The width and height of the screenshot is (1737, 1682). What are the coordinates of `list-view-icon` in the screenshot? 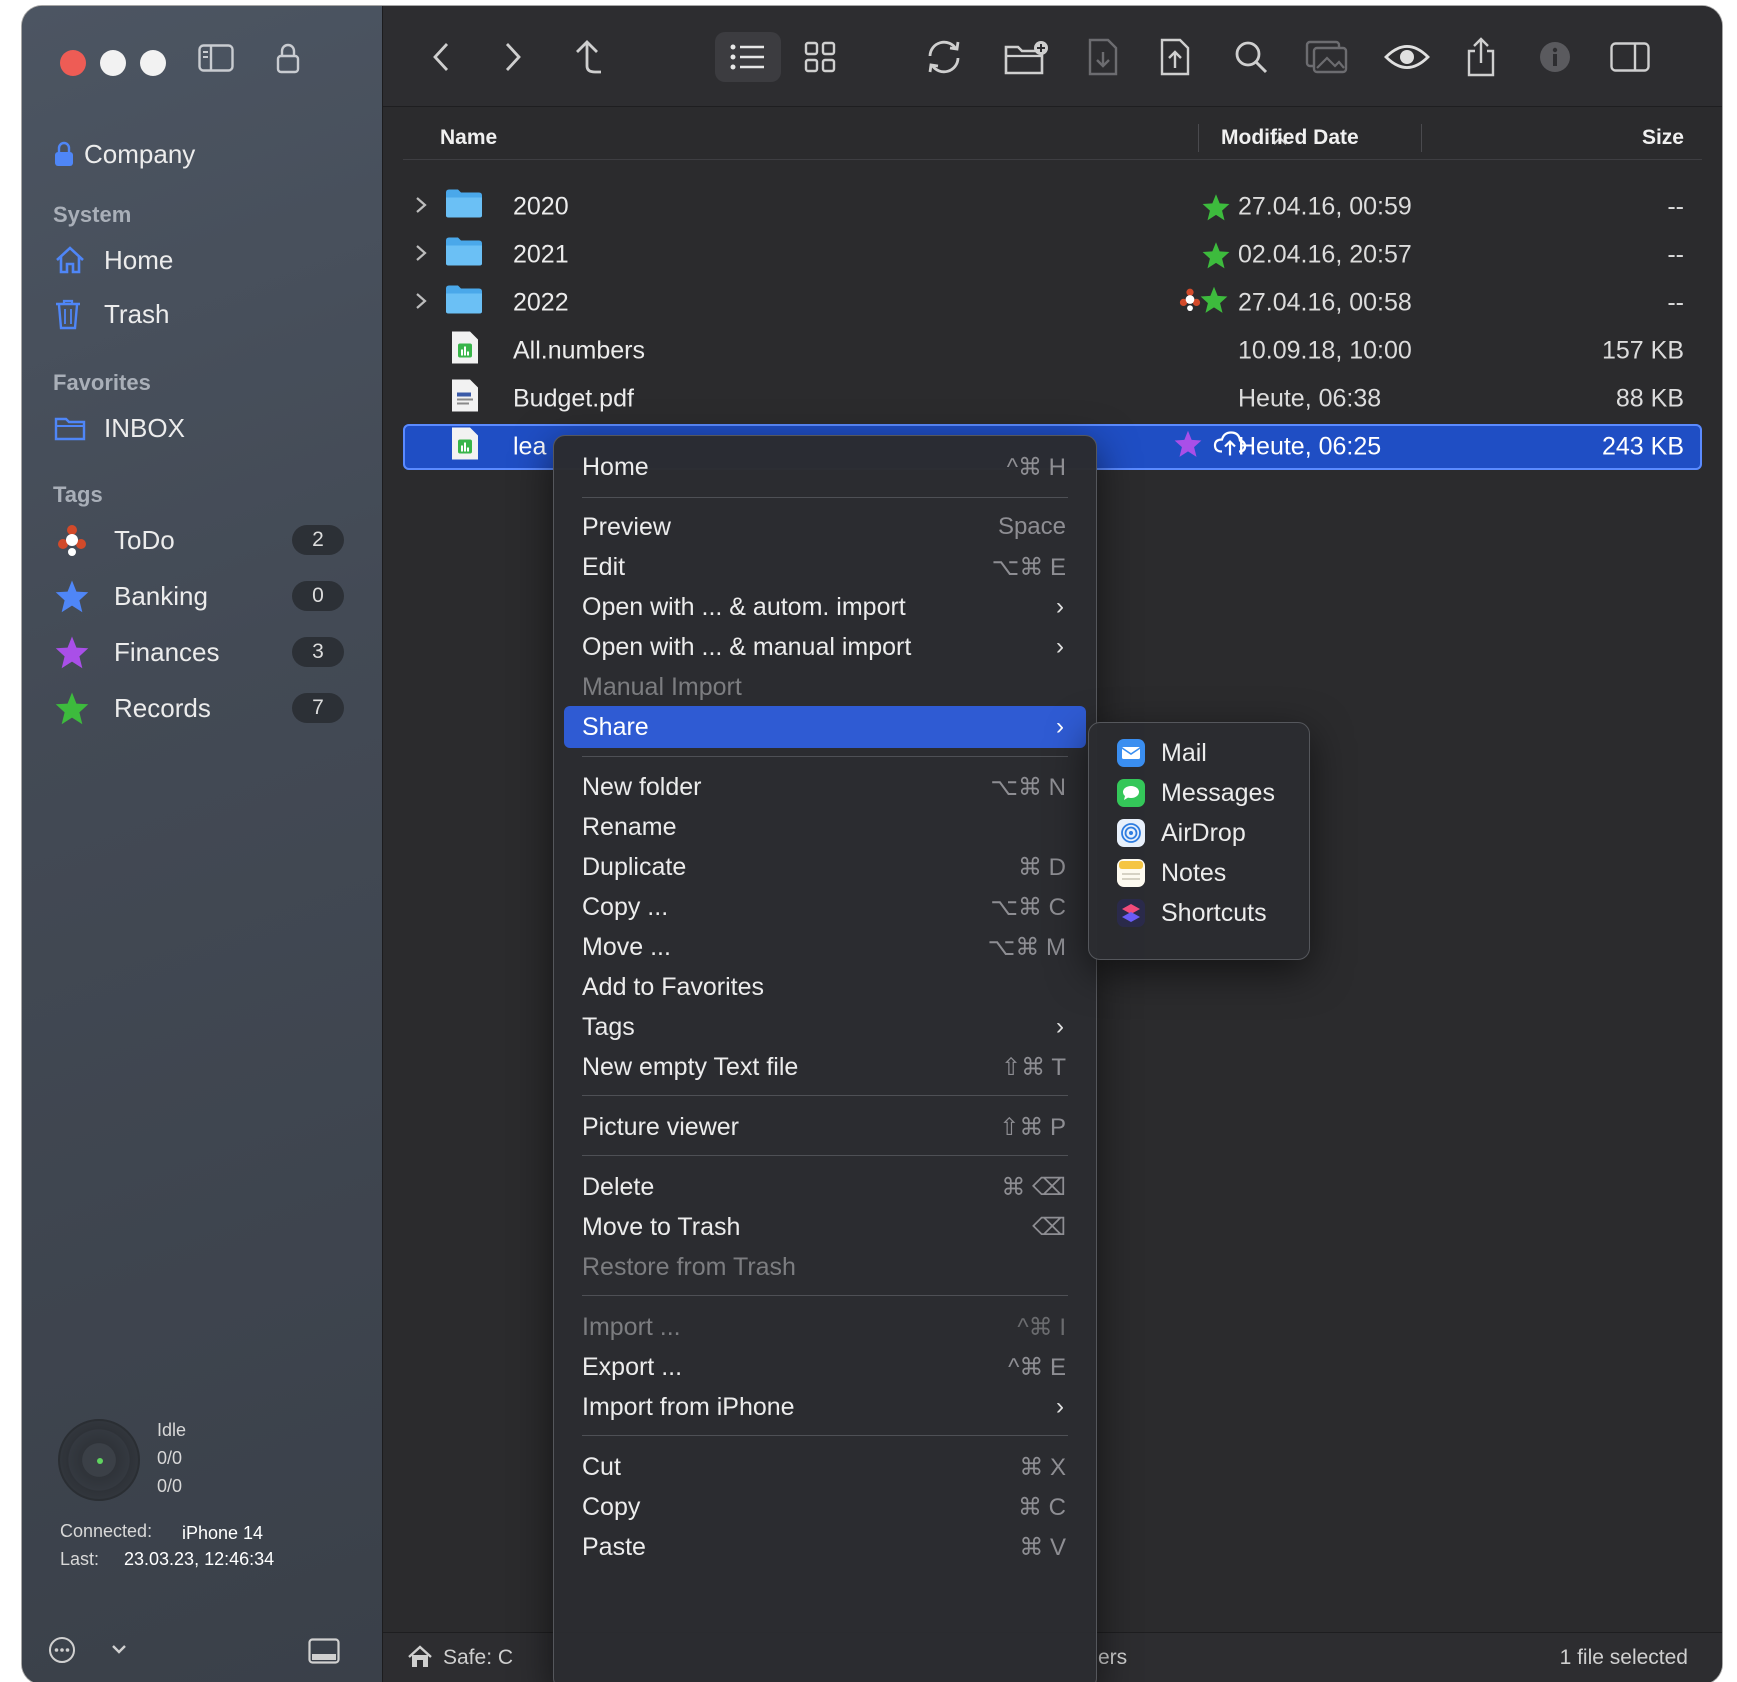 It's located at (748, 57).